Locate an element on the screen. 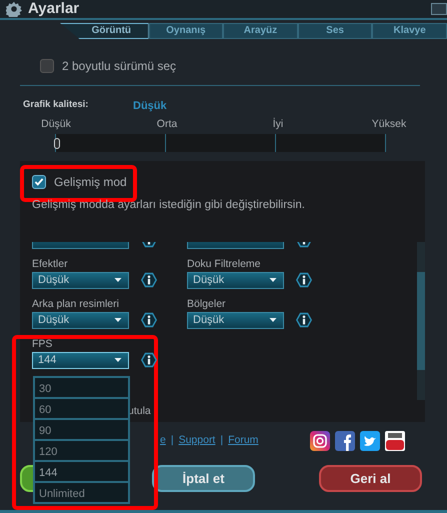 The height and width of the screenshot is (513, 447). setting-label: Grafik kalitesi: is located at coordinates (56, 105).